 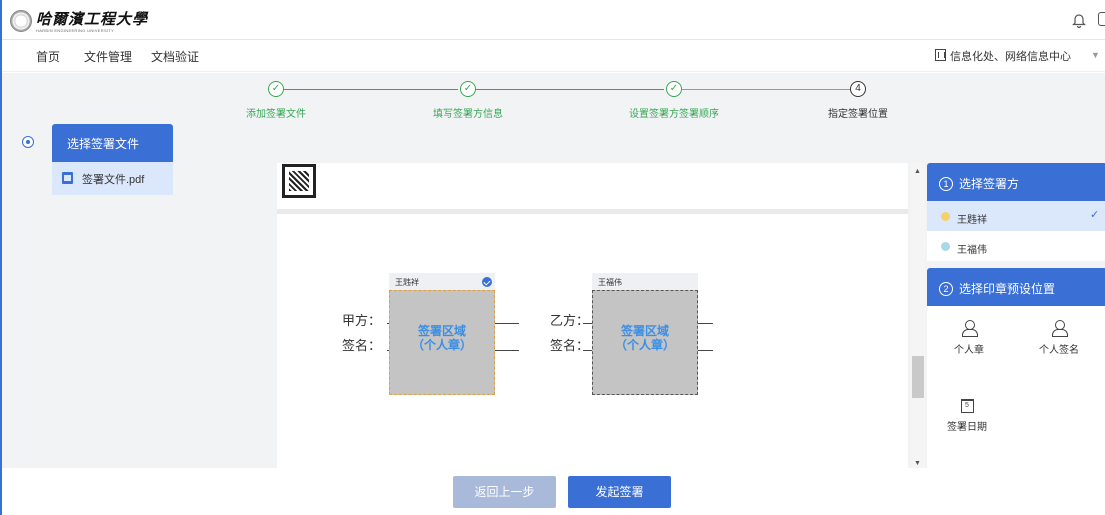 I want to click on file-name: 签署文件.pdf, so click(x=113, y=180).